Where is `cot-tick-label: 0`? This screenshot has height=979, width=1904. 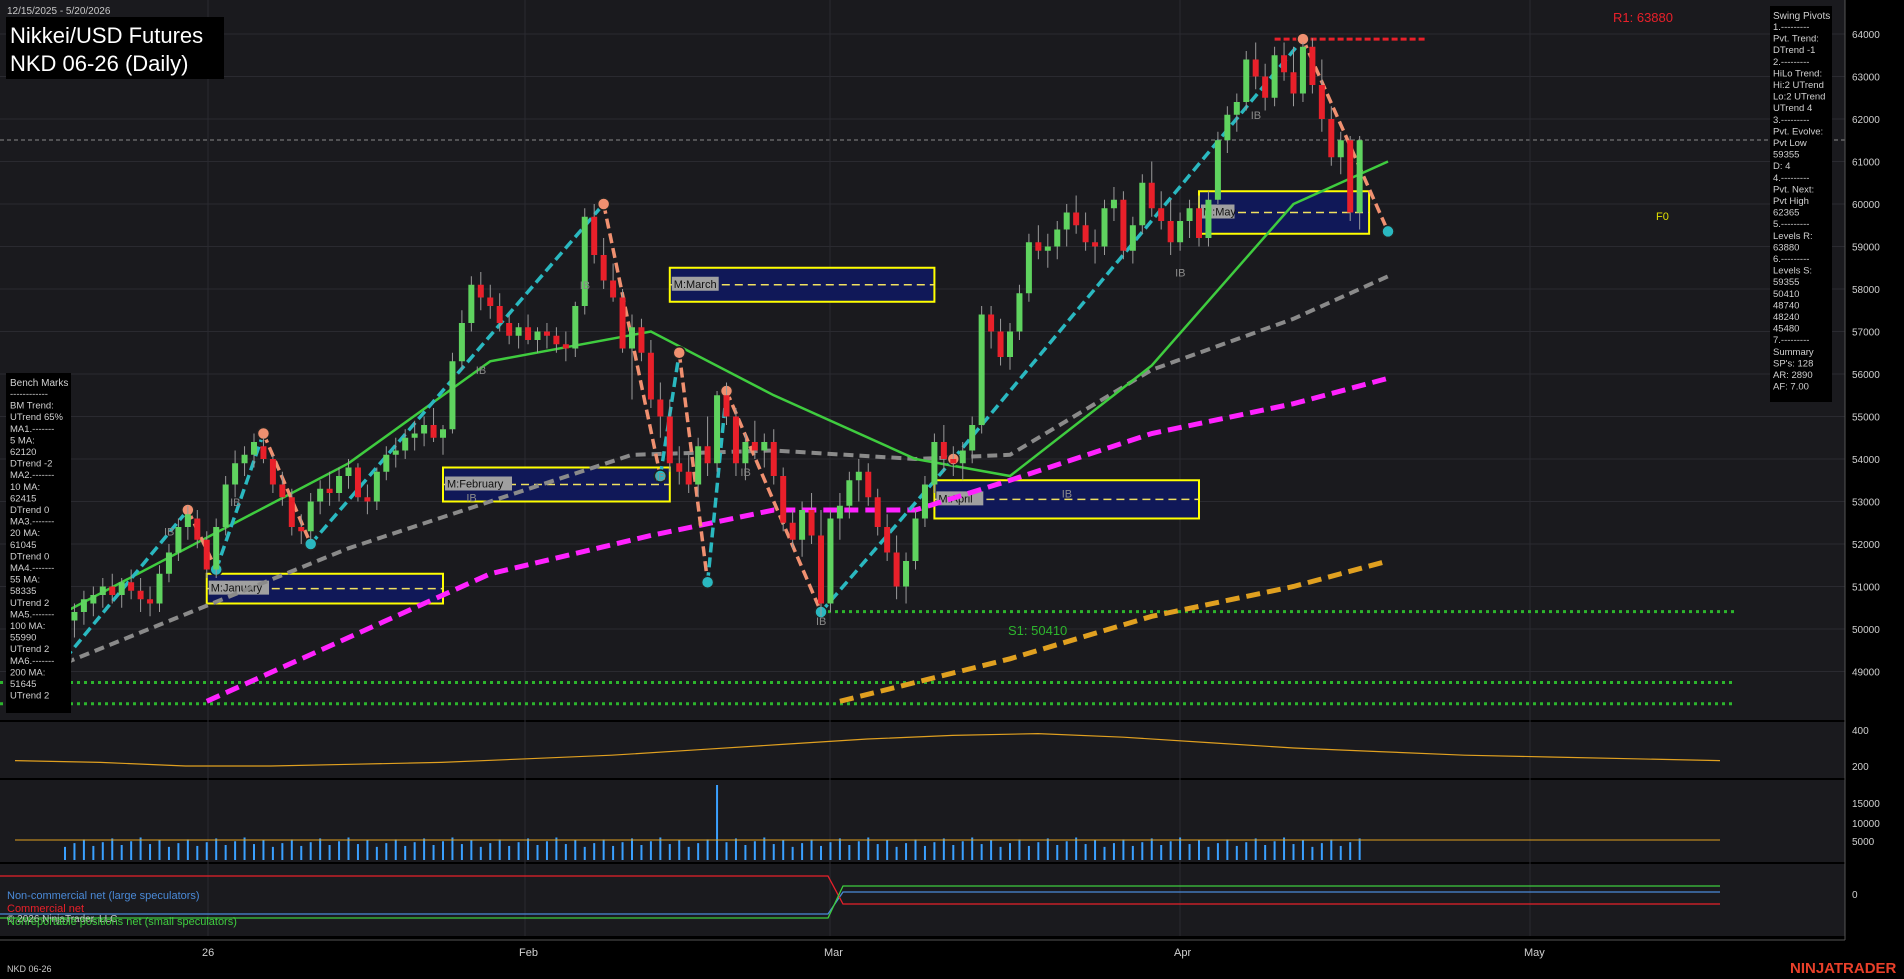 cot-tick-label: 0 is located at coordinates (1855, 895).